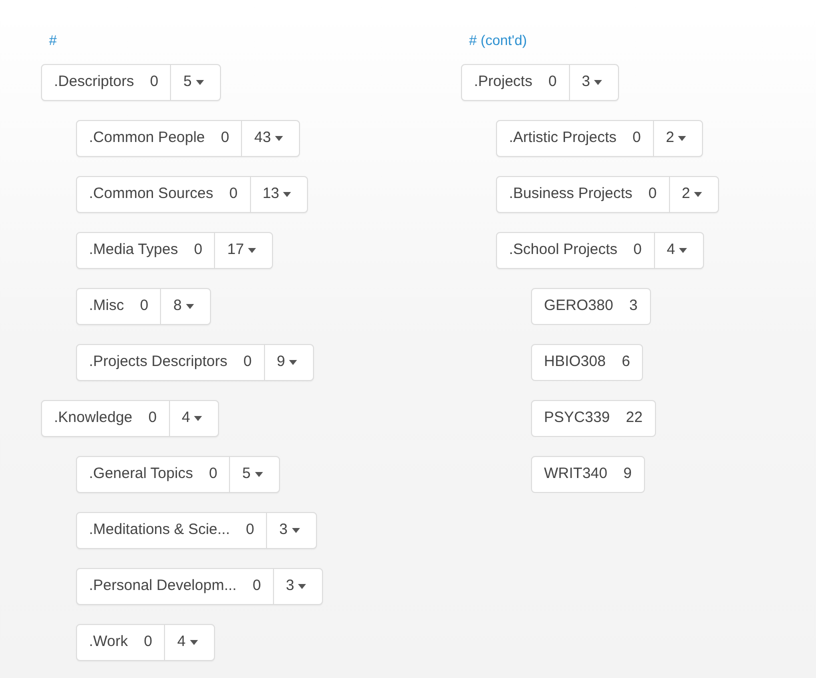  Describe the element at coordinates (170, 362) in the screenshot. I see `tag-button: .Projects Descriptors 0` at that location.